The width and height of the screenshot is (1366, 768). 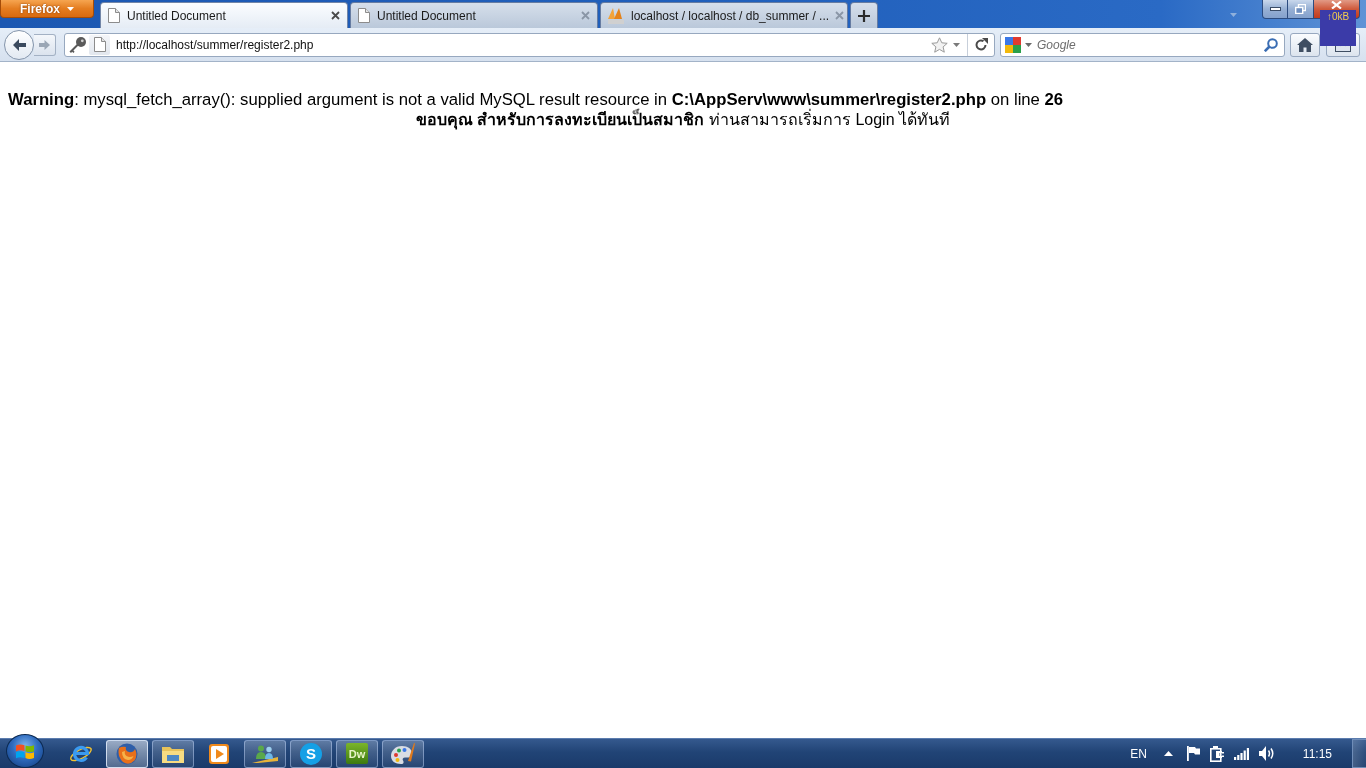 I want to click on site-identity-button, so click(x=99, y=44).